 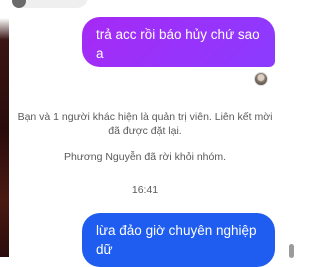 I want to click on message-text: lừa đảo giờ chuyên nghiệp dữ, so click(x=176, y=240).